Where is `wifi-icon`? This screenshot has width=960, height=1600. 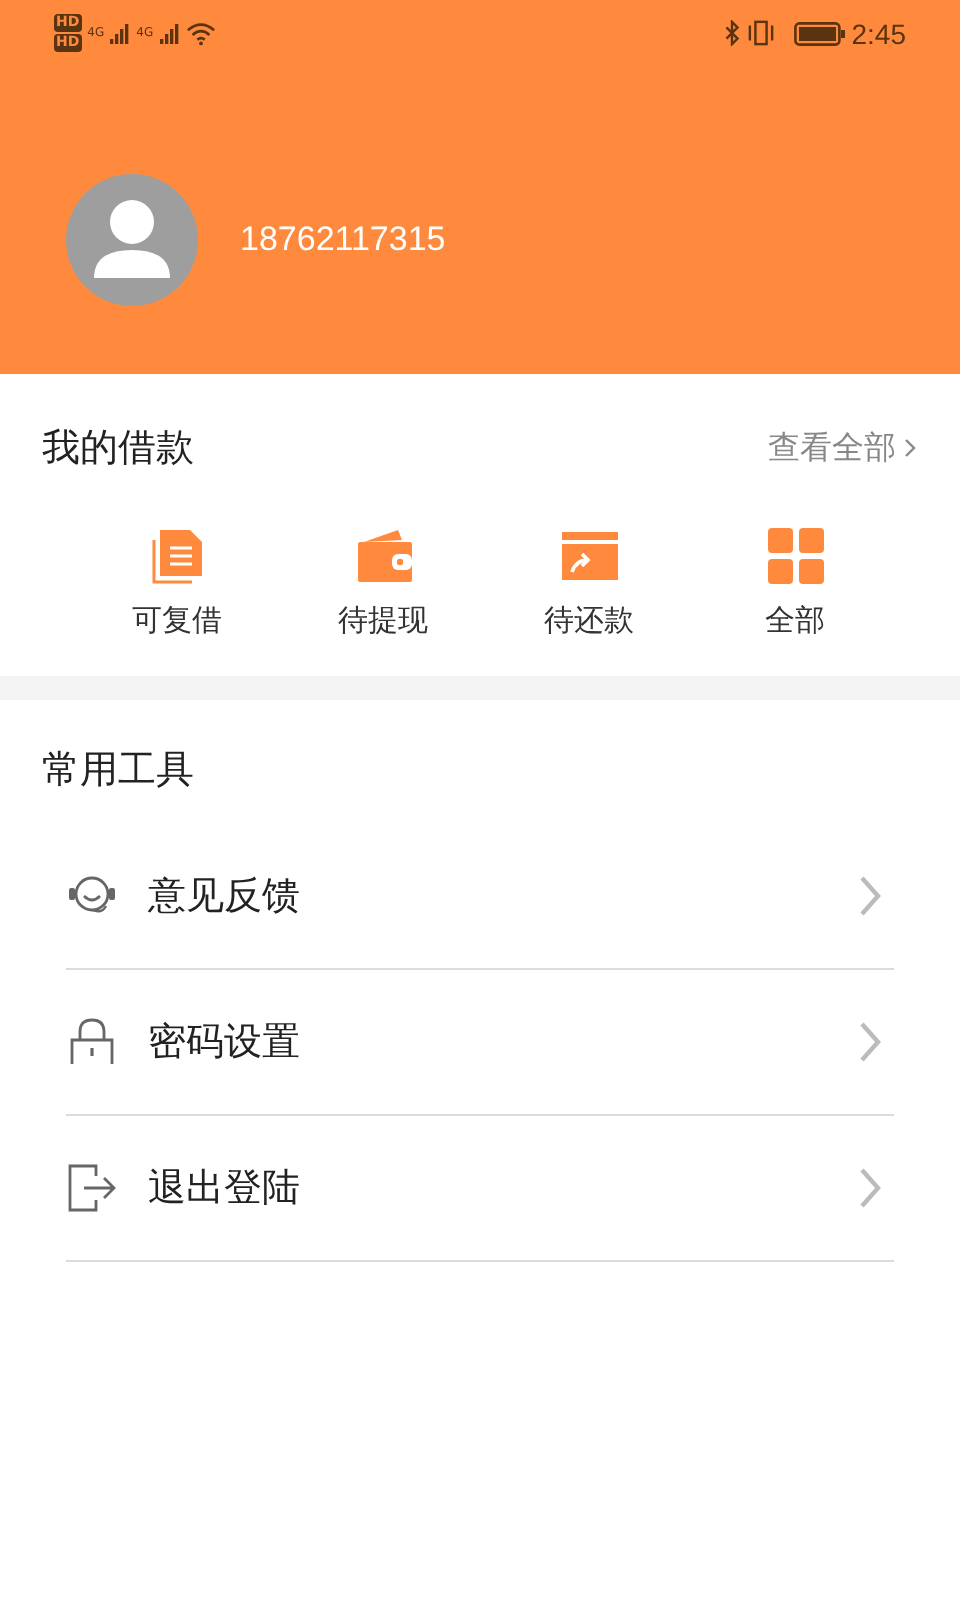
wifi-icon is located at coordinates (200, 33).